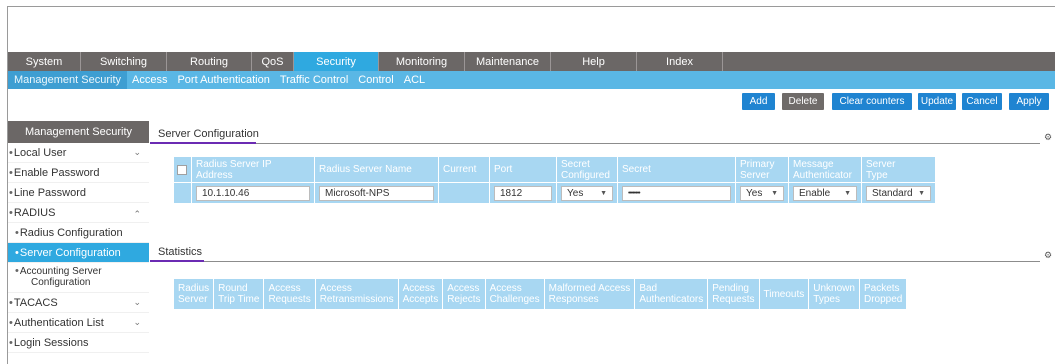 The width and height of the screenshot is (1055, 364). Describe the element at coordinates (67, 80) in the screenshot. I see `subtab-management-security: Management Security` at that location.